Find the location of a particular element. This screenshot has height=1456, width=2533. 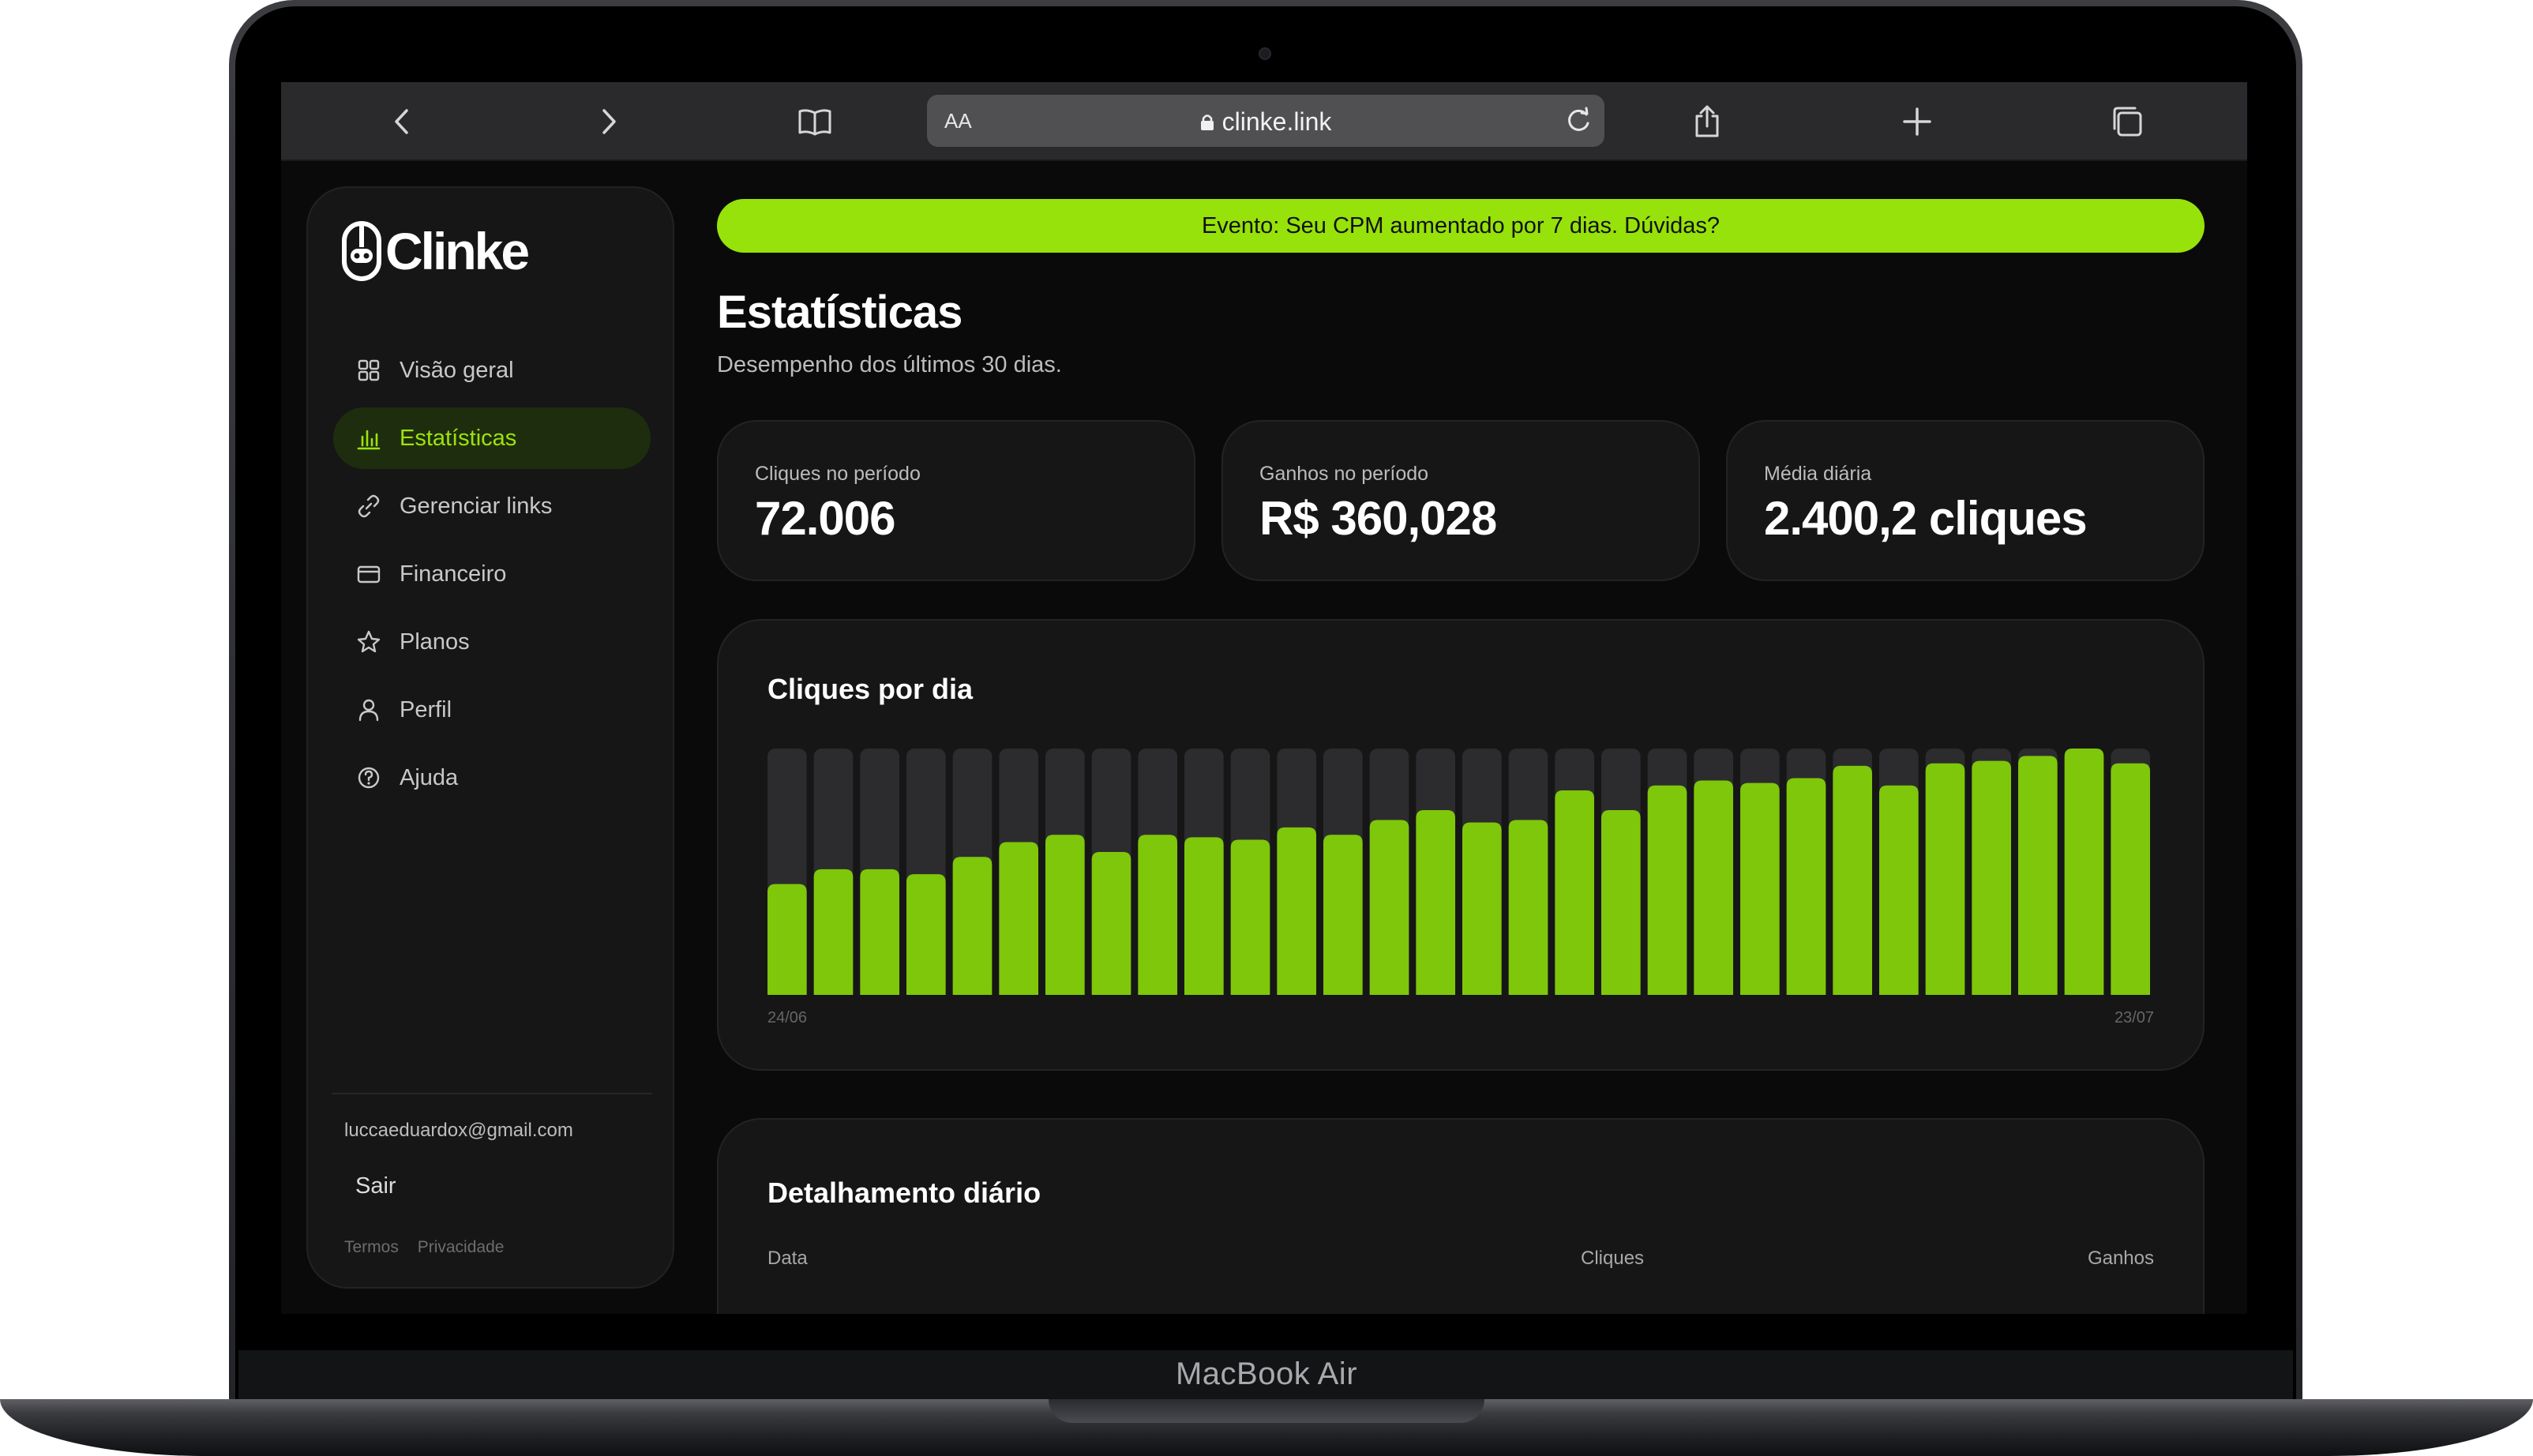

share-icon is located at coordinates (1707, 122).